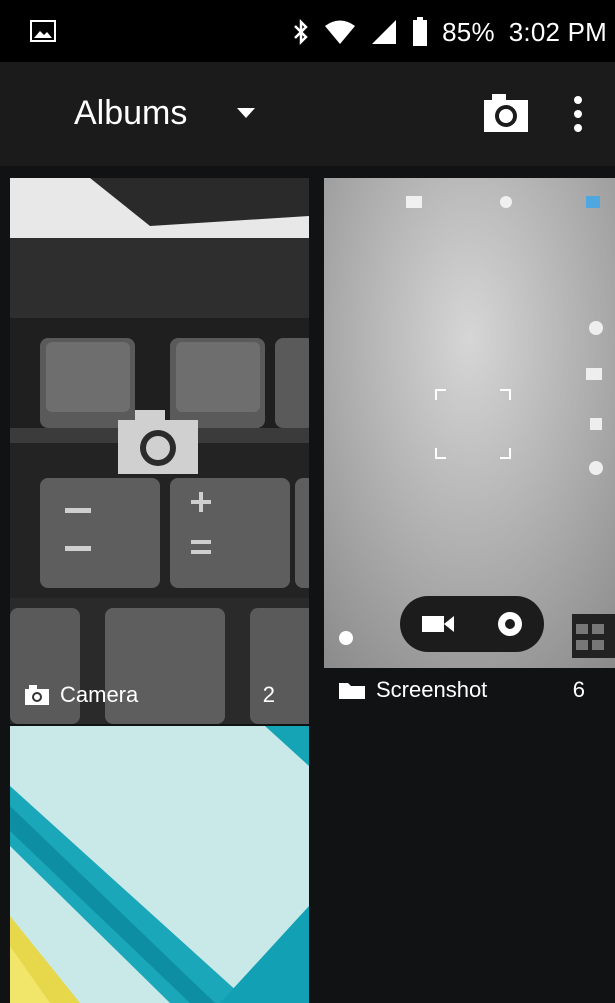  What do you see at coordinates (131, 112) in the screenshot?
I see `page-title: Albums` at bounding box center [131, 112].